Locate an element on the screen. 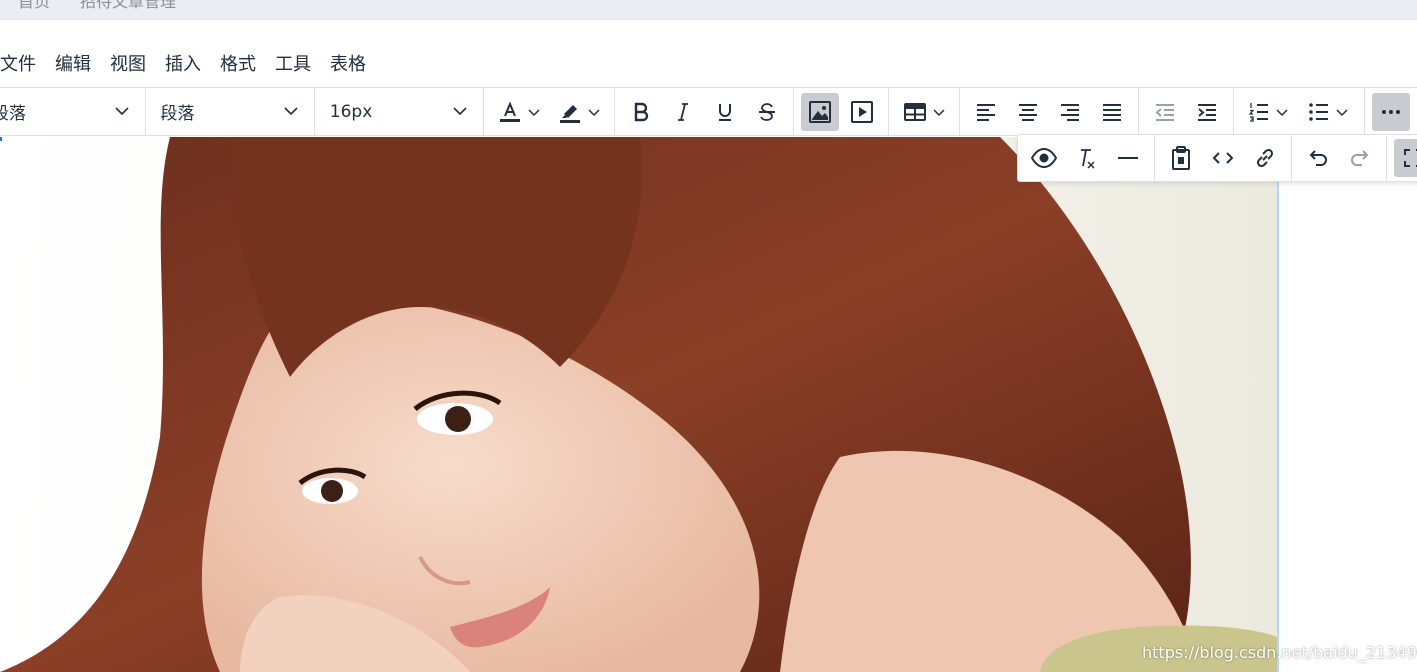 Image resolution: width=1417 pixels, height=672 pixels. breadcrumb: 首页 招待文章管理 is located at coordinates (708, 10).